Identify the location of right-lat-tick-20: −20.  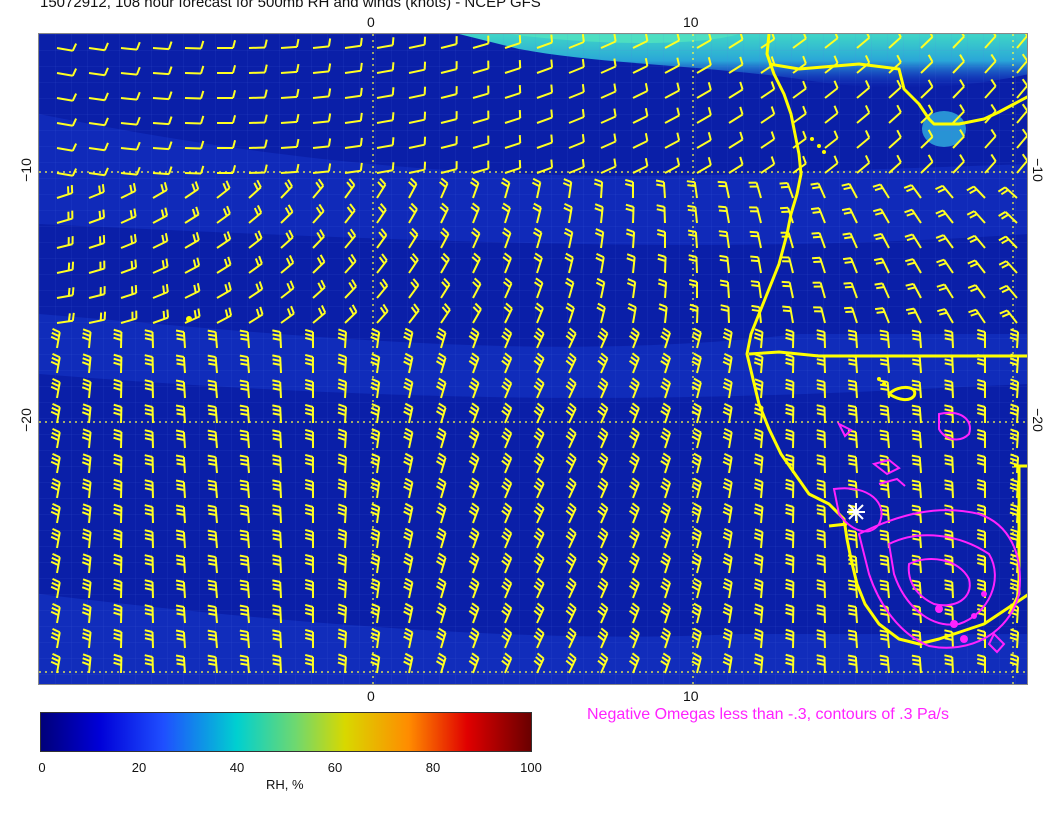
(1037, 420).